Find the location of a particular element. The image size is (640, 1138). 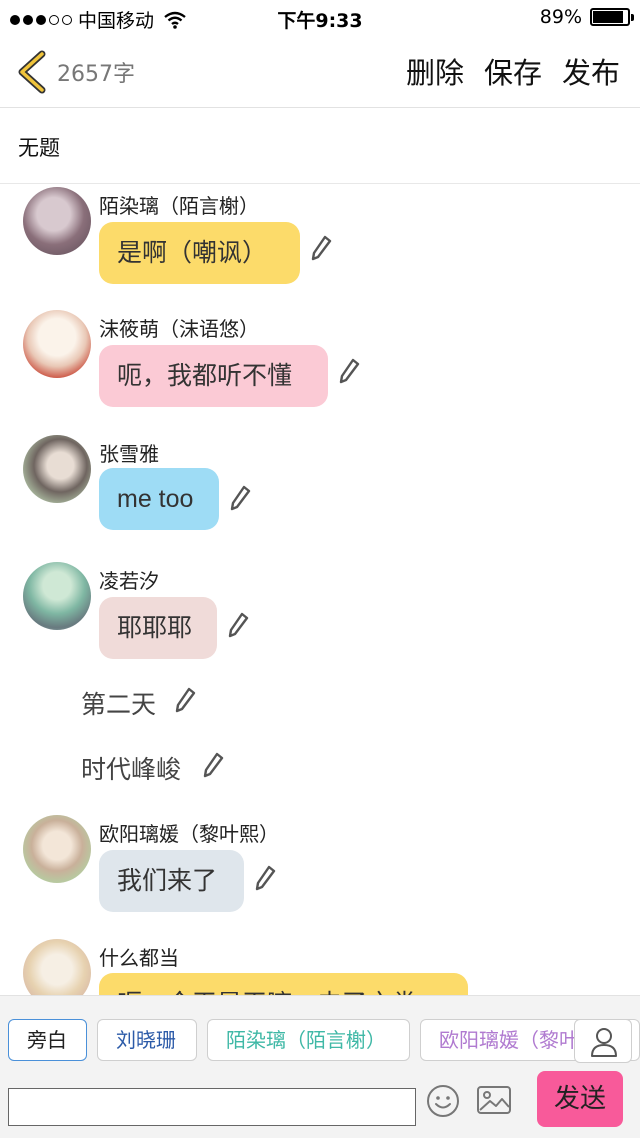

speaker-name: 陌染璃（陌言榭） is located at coordinates (179, 206).